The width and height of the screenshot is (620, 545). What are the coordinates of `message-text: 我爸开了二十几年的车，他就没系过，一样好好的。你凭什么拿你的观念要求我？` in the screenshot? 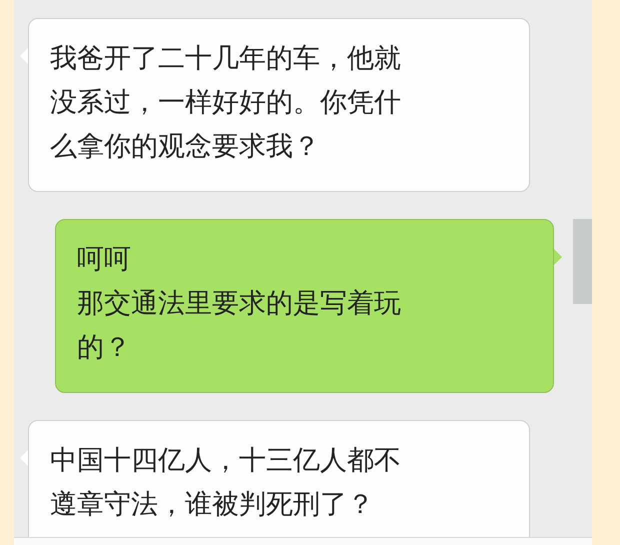 It's located at (226, 103).